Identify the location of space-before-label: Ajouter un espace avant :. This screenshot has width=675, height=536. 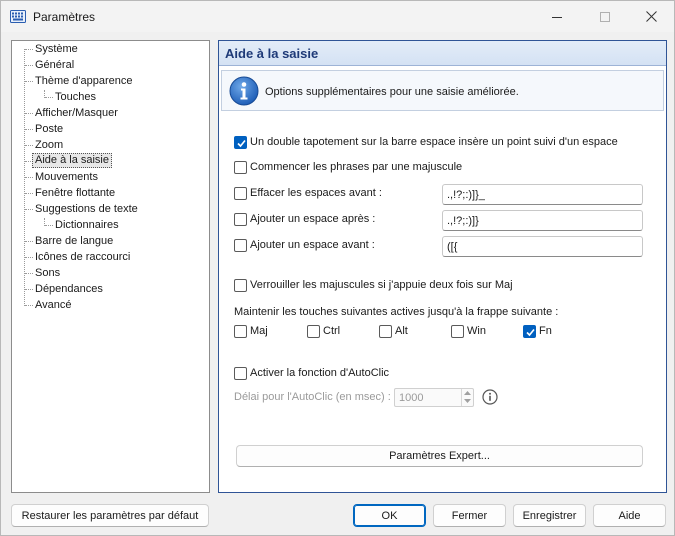
(312, 245).